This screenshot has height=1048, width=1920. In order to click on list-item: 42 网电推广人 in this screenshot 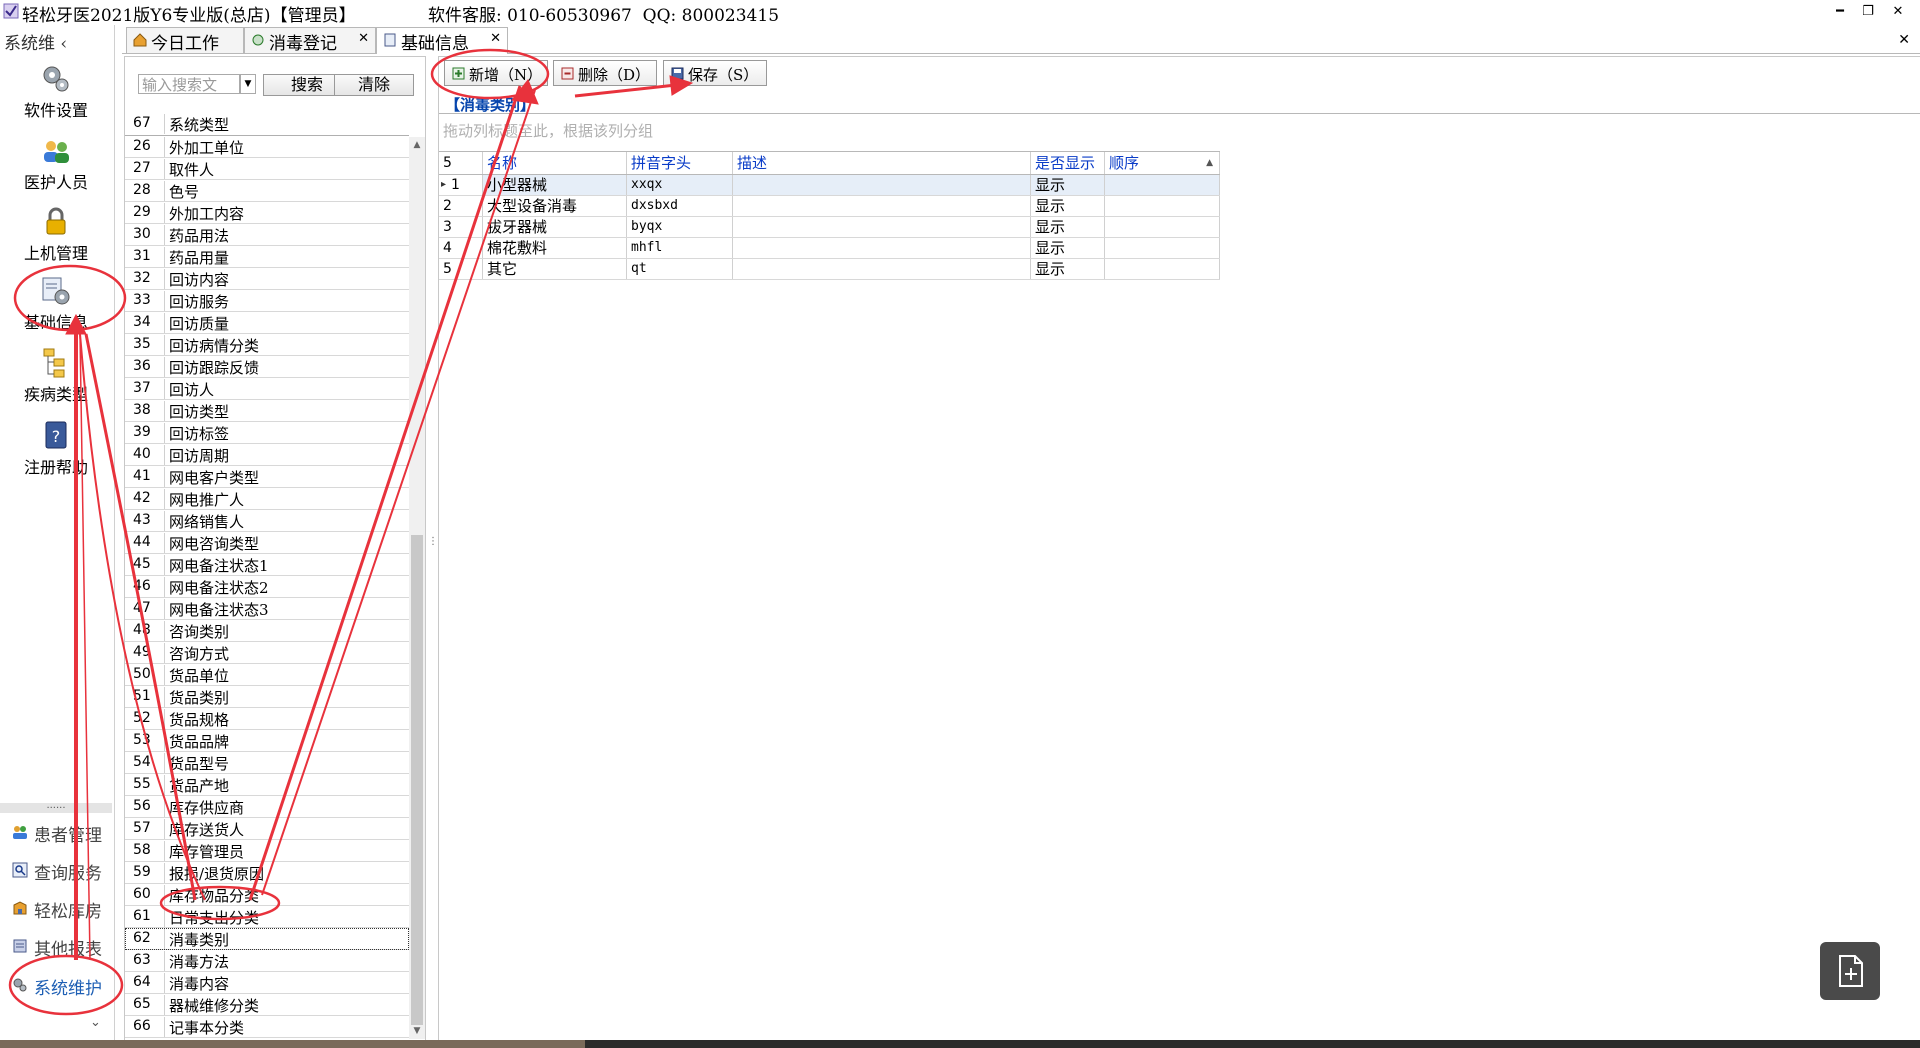, I will do `click(267, 499)`.